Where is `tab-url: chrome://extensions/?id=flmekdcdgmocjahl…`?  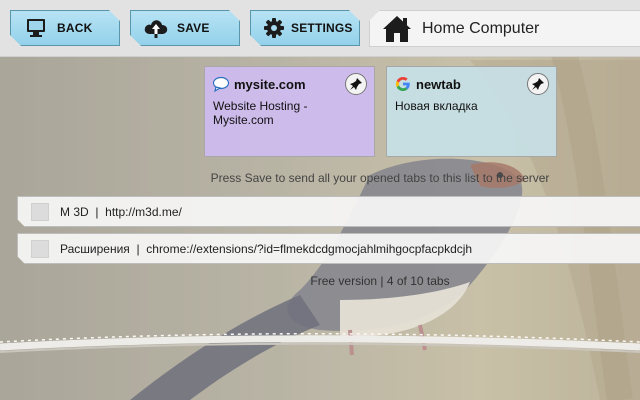 tab-url: chrome://extensions/?id=flmekdcdgmocjahl… is located at coordinates (309, 248).